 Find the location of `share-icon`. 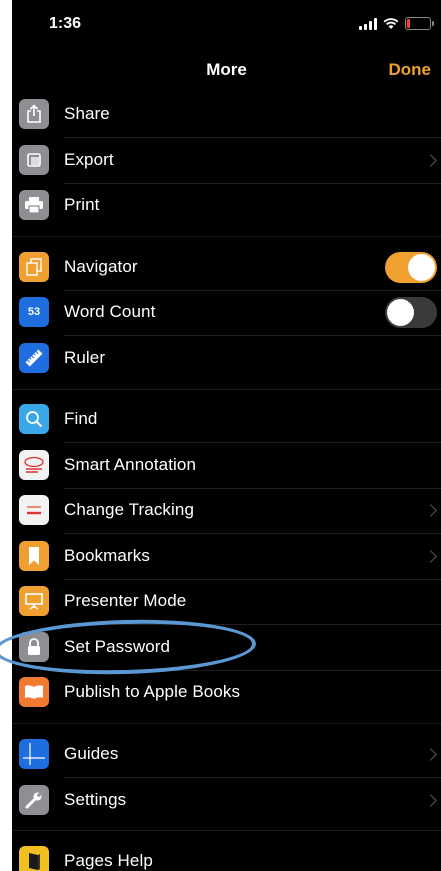

share-icon is located at coordinates (34, 114).